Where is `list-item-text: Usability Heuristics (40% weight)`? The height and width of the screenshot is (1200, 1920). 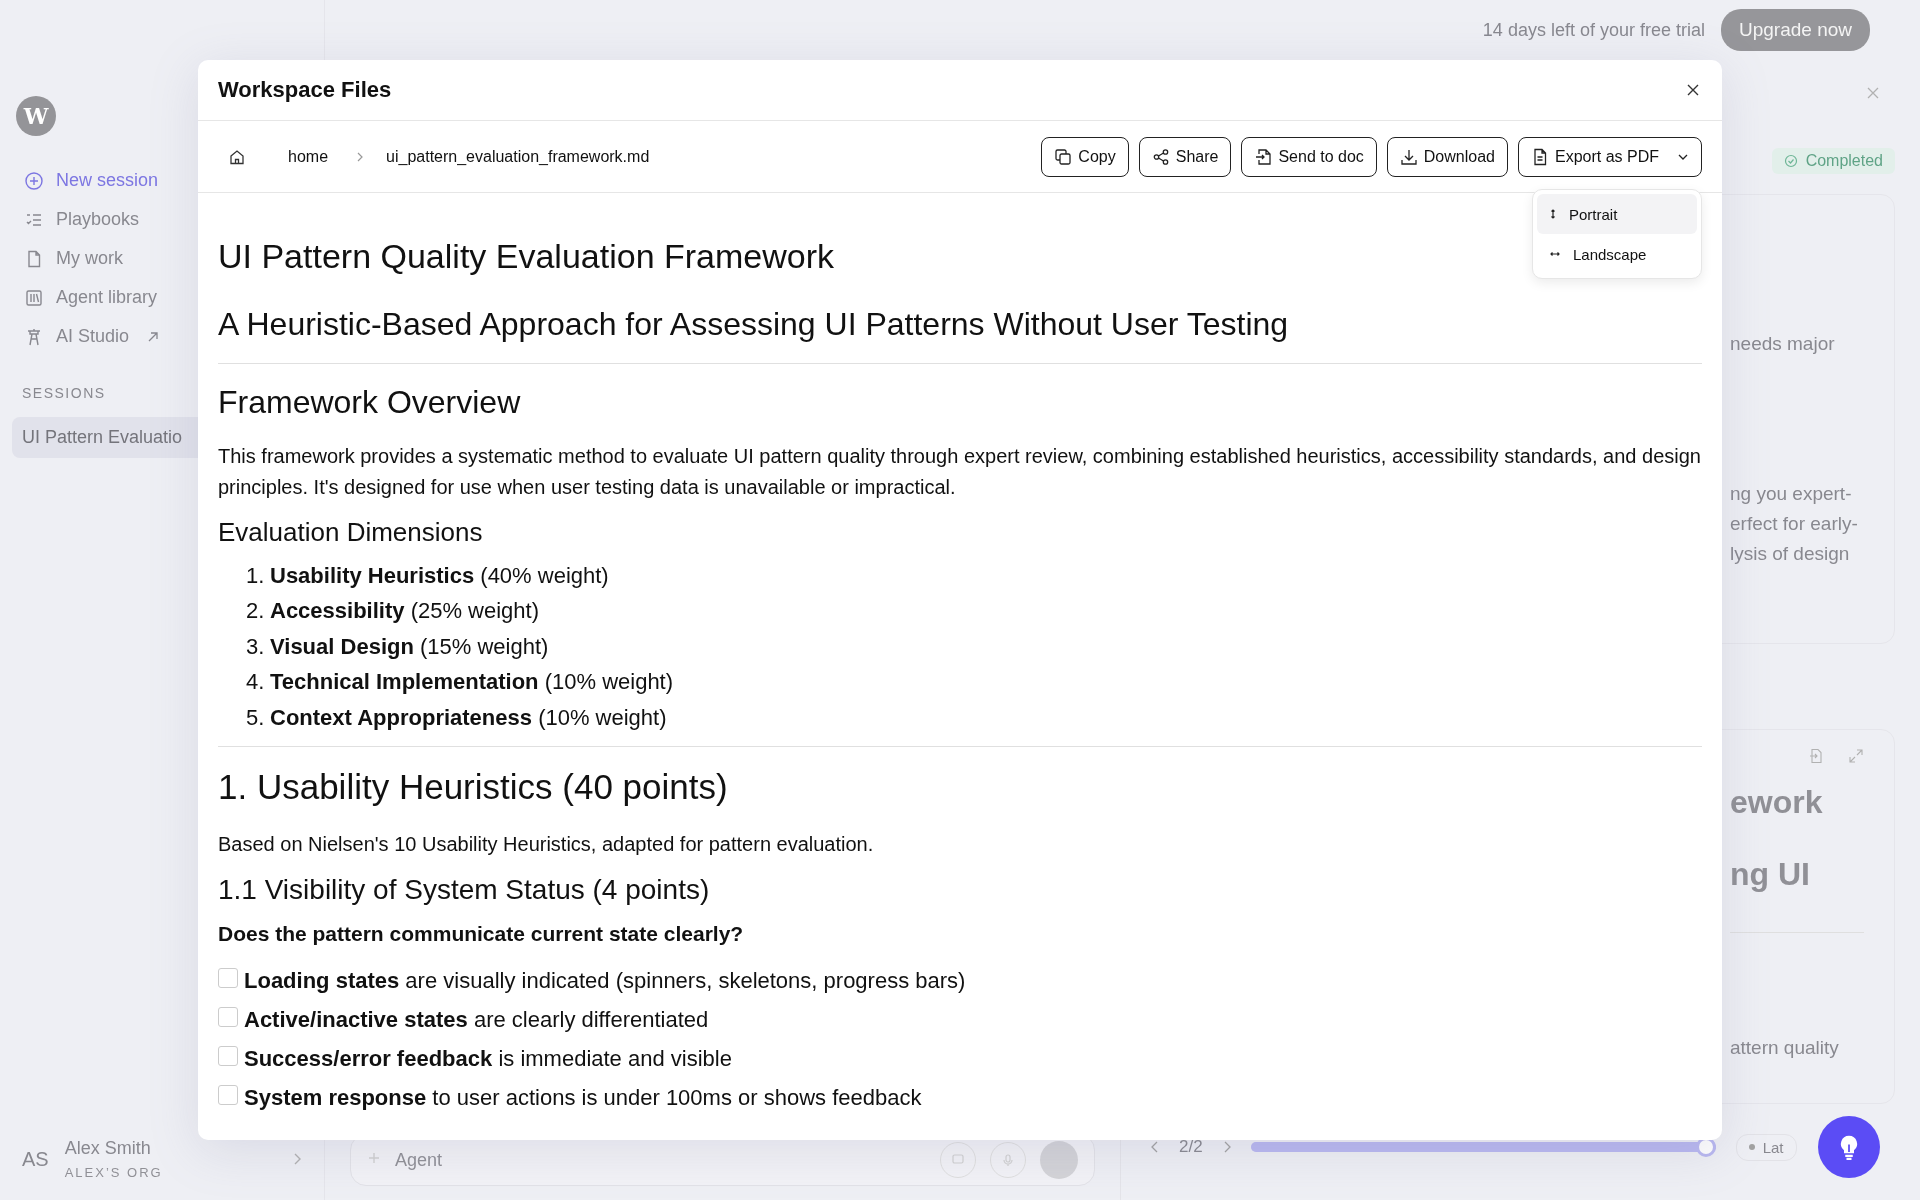 list-item-text: Usability Heuristics (40% weight) is located at coordinates (439, 575).